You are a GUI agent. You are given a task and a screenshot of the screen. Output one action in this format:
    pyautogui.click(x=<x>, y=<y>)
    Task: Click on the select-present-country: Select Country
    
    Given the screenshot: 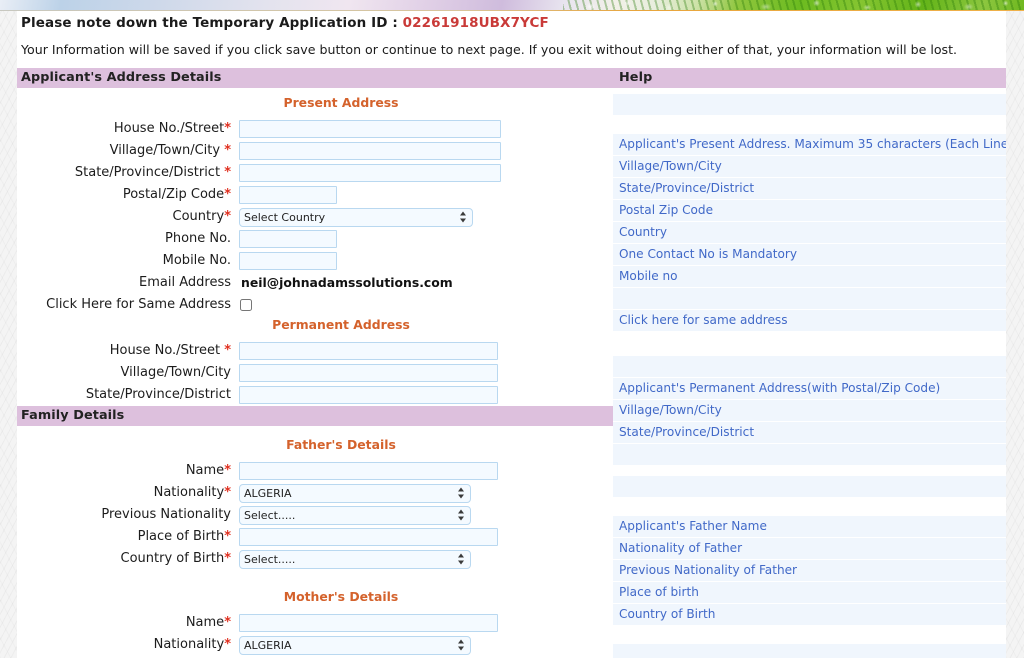 What is the action you would take?
    pyautogui.click(x=356, y=217)
    